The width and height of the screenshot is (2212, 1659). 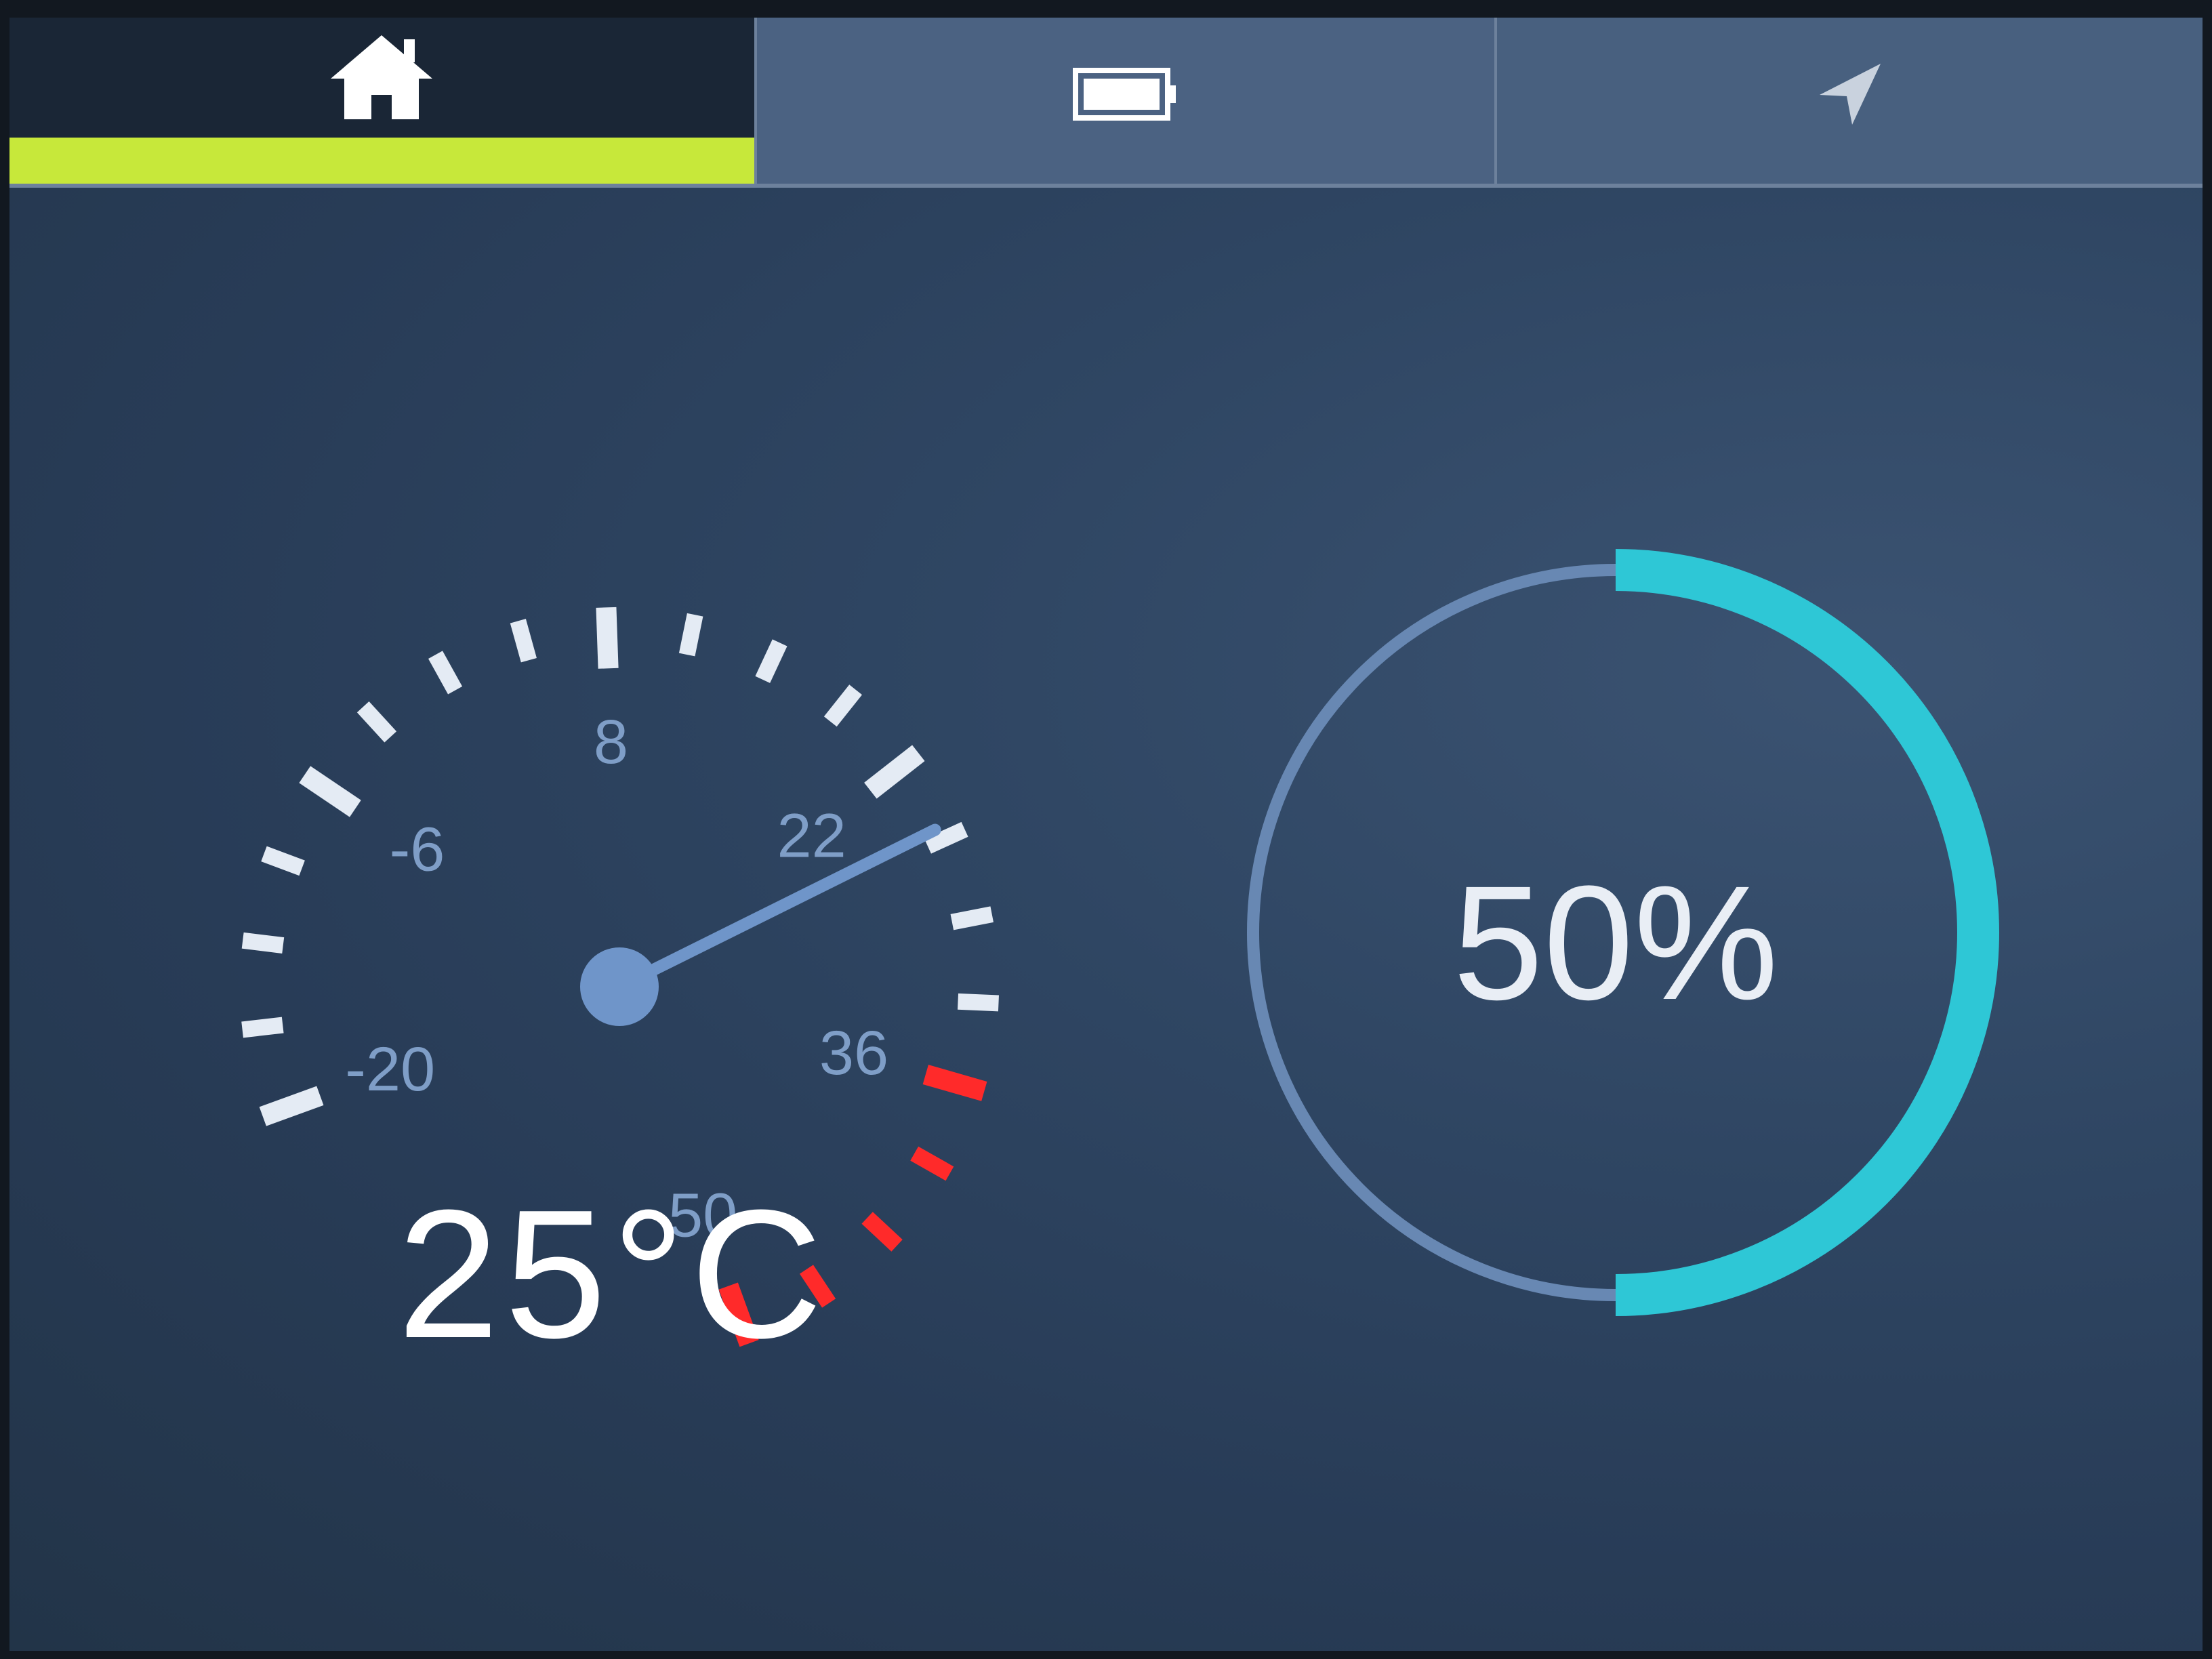 I want to click on gauge-tick-label: 8, so click(x=611, y=742).